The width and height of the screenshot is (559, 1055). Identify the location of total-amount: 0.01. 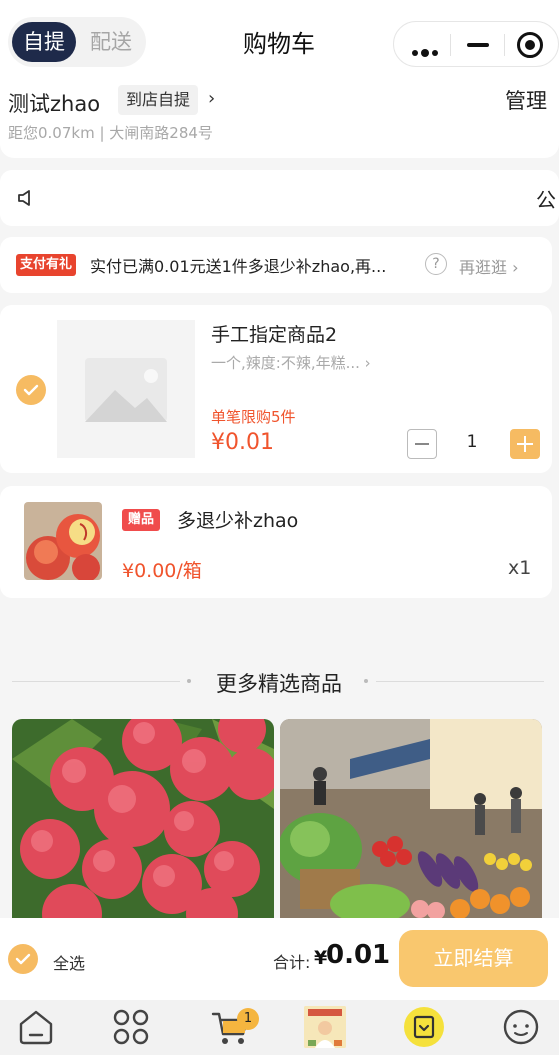
(358, 955).